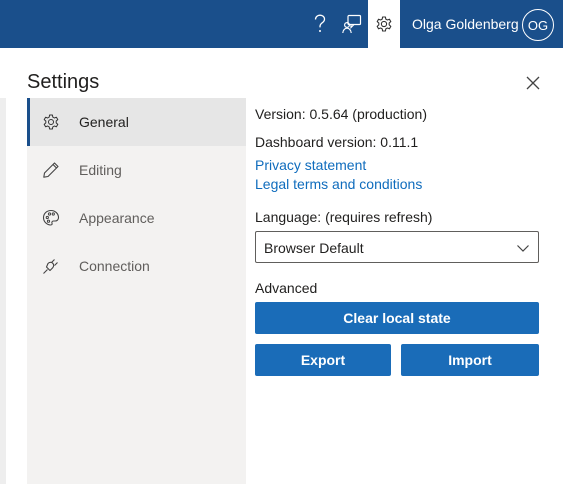  What do you see at coordinates (465, 24) in the screenshot?
I see `user-name: Olga Goldenberg` at bounding box center [465, 24].